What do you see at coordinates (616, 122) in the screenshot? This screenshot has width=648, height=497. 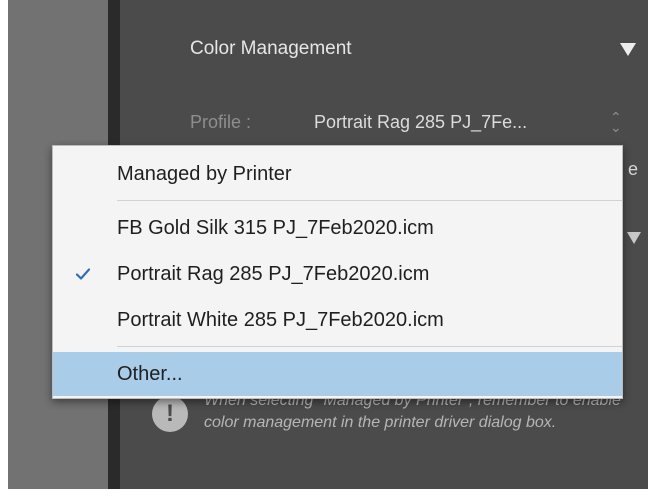 I see `up-down-stepper-icon: ⌃ ⌄` at bounding box center [616, 122].